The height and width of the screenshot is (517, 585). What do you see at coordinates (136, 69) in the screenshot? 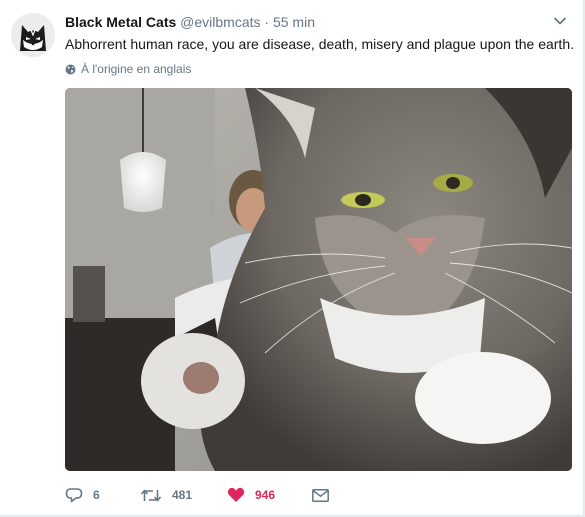
I see `translate-label: À l'origine en anglais` at bounding box center [136, 69].